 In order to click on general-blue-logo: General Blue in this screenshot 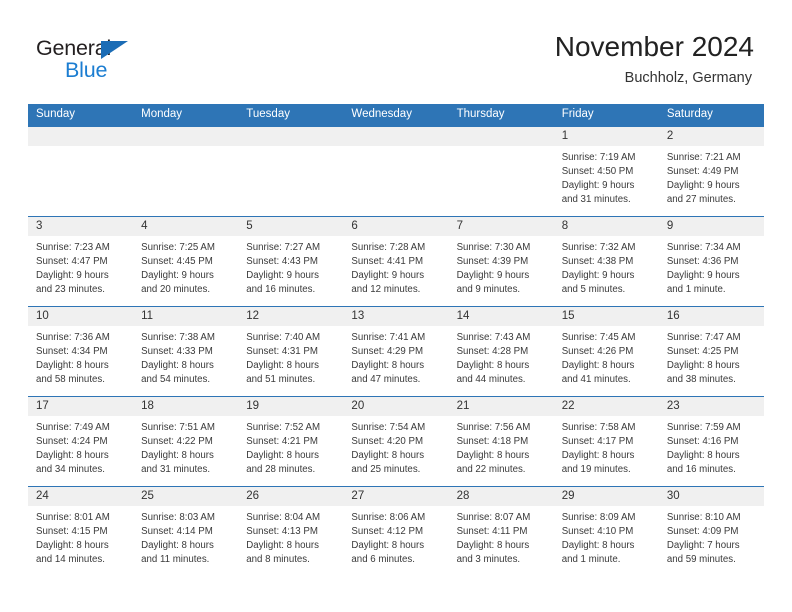, I will do `click(101, 60)`.